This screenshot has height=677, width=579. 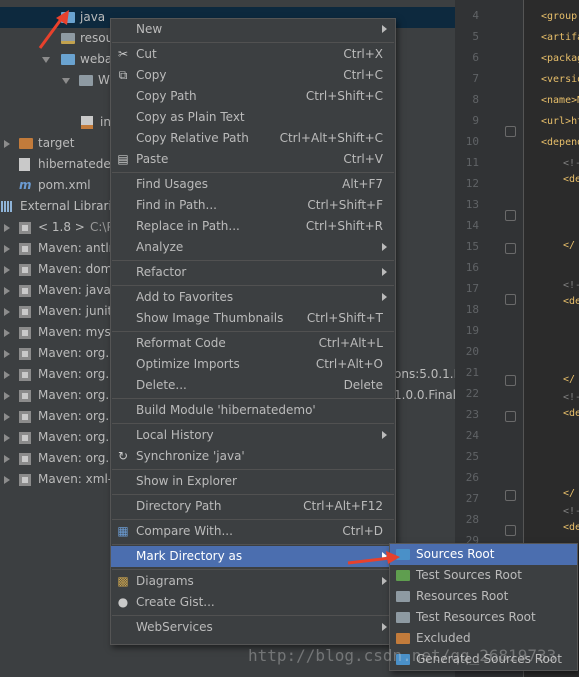 I want to click on menu-item-reformat-code: Reformat Code Ctrl+Alt+L, so click(x=253, y=343).